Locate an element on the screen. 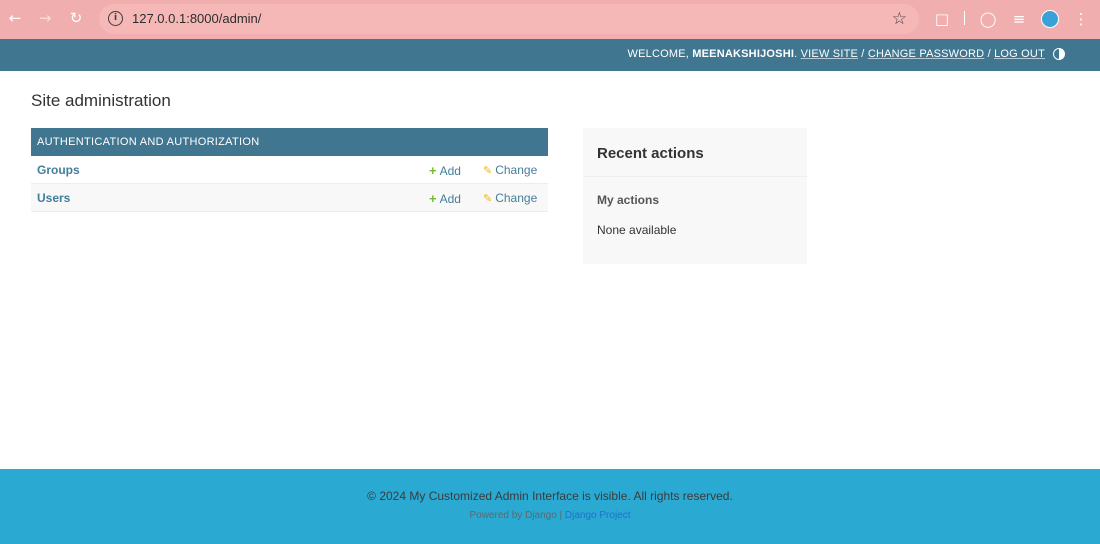  model-link-groups: Groups is located at coordinates (58, 170).